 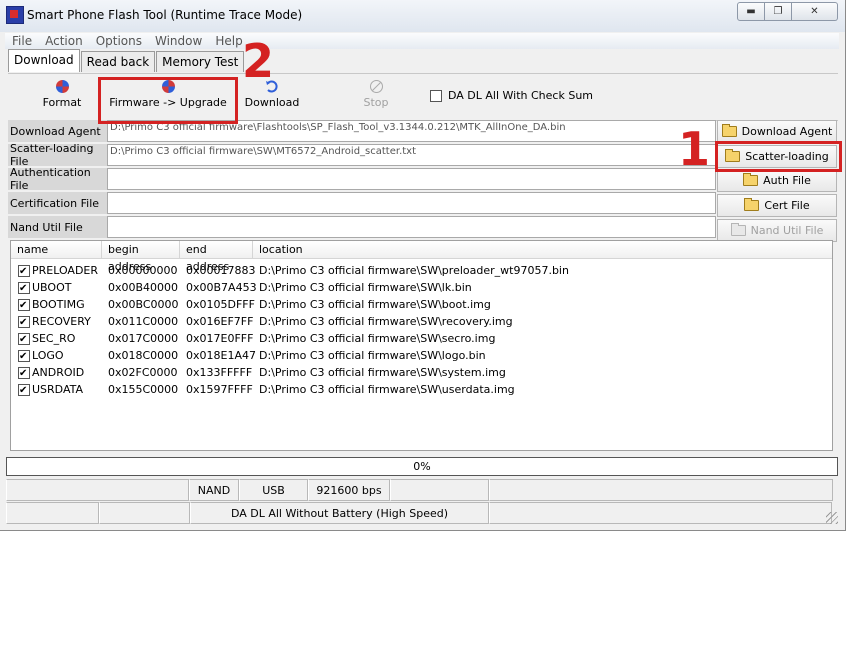 What do you see at coordinates (542, 249) in the screenshot?
I see `header-location: location` at bounding box center [542, 249].